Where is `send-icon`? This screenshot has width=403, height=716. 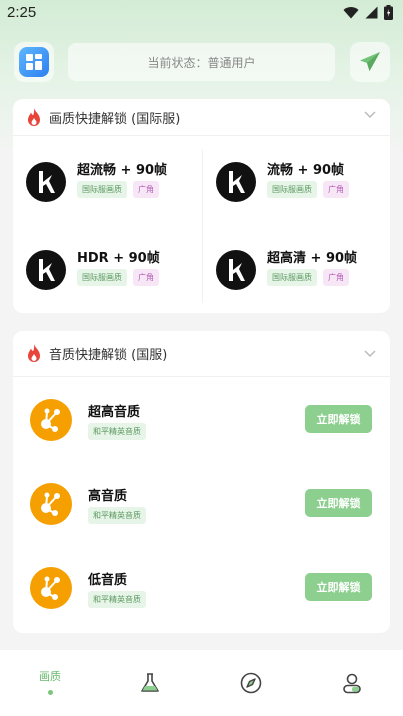
send-icon is located at coordinates (370, 61).